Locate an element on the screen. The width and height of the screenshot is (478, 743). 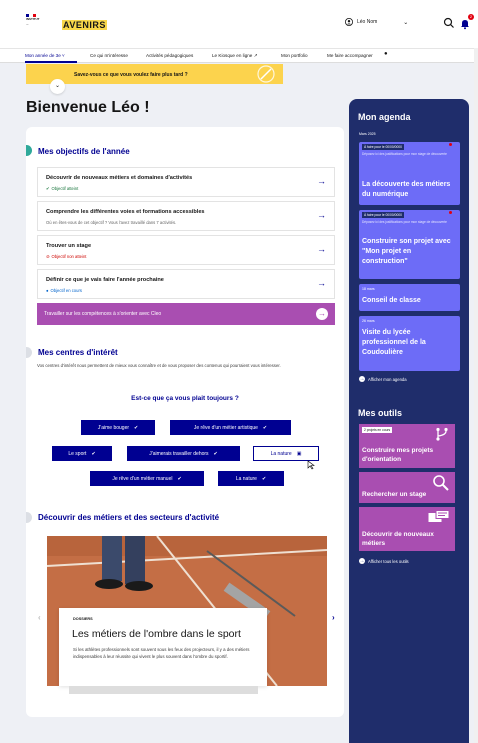
org-name: INSTITUT is located at coordinates (33, 19).